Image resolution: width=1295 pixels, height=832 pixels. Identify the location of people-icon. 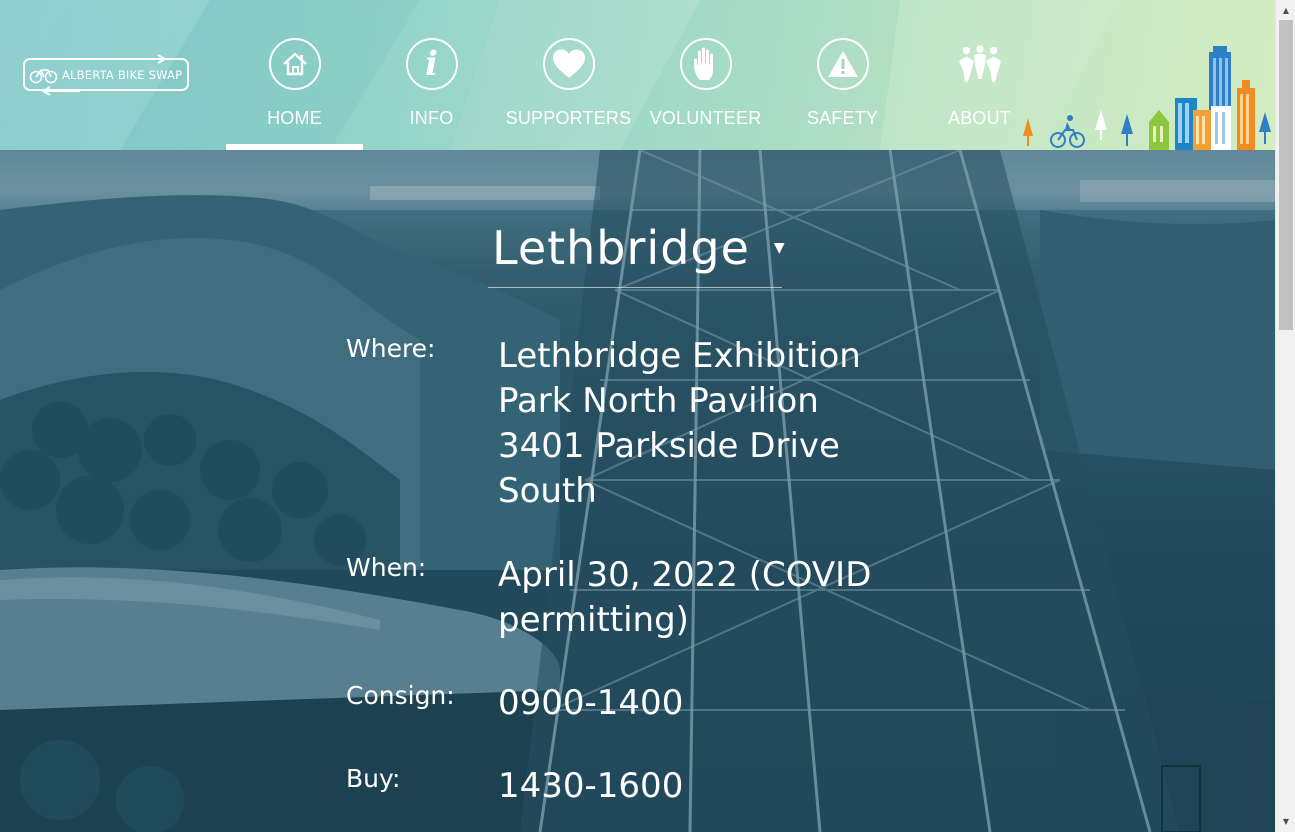
(980, 64).